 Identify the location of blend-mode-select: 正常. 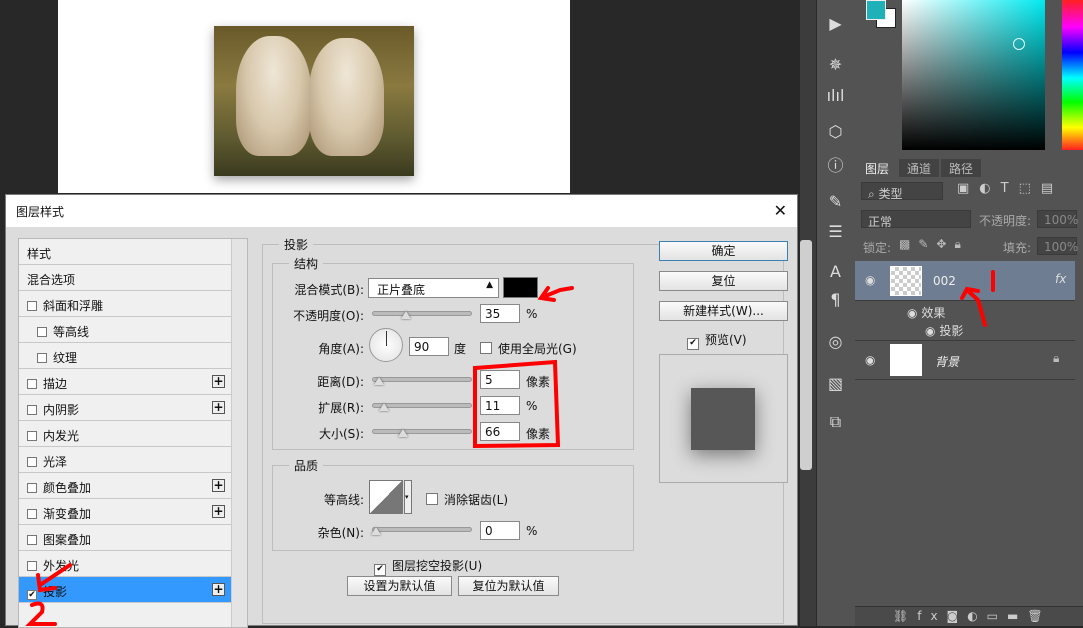
(916, 219).